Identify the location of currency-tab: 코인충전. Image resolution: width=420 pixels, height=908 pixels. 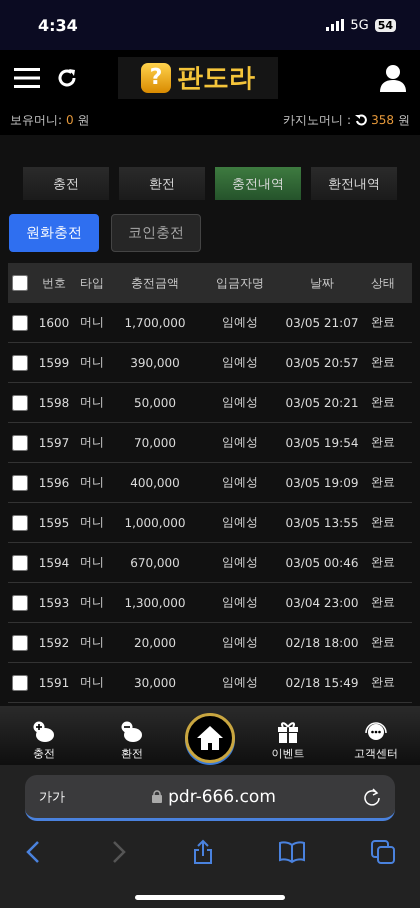
(156, 233).